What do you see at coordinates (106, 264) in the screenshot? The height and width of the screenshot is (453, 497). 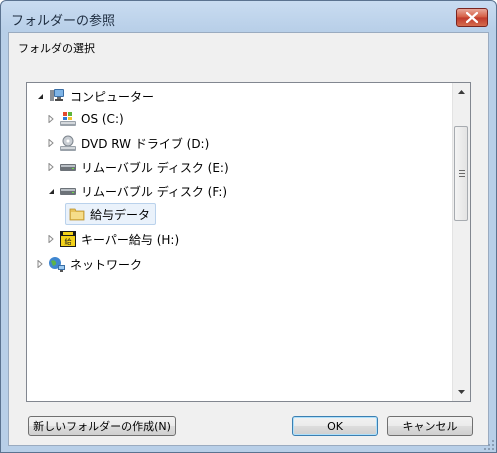 I see `tree-item-label: ネットワーク` at bounding box center [106, 264].